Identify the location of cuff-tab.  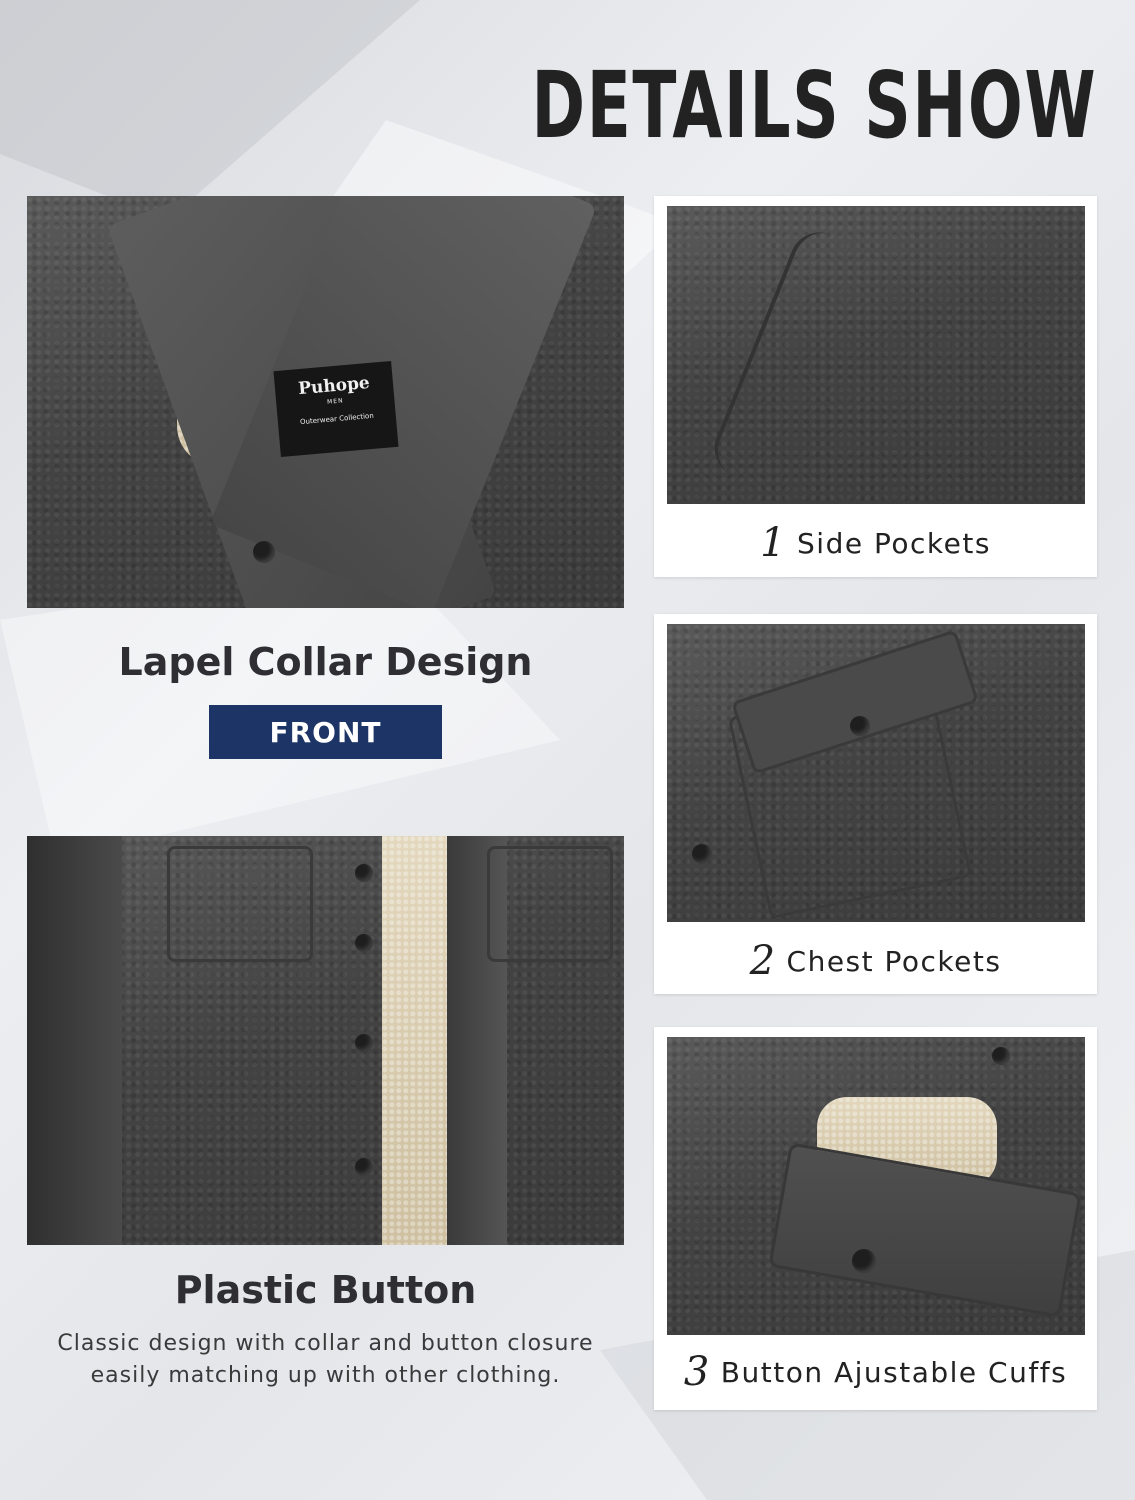
(925, 1230).